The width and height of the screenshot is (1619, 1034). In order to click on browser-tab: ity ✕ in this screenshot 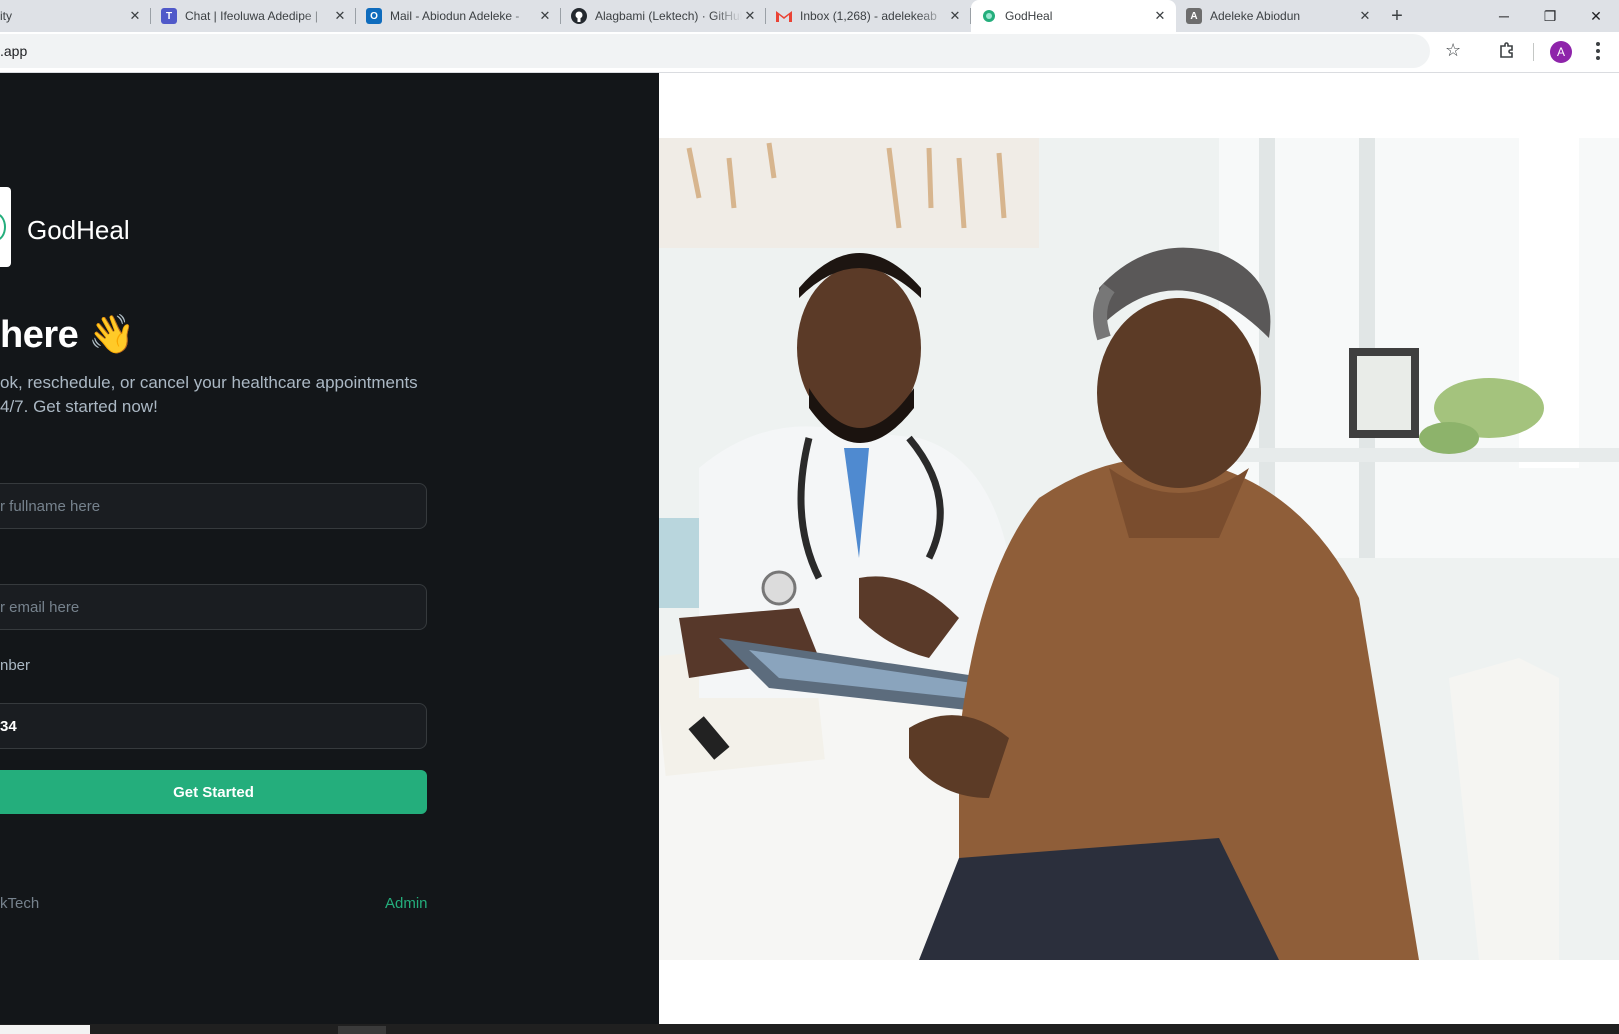, I will do `click(75, 16)`.